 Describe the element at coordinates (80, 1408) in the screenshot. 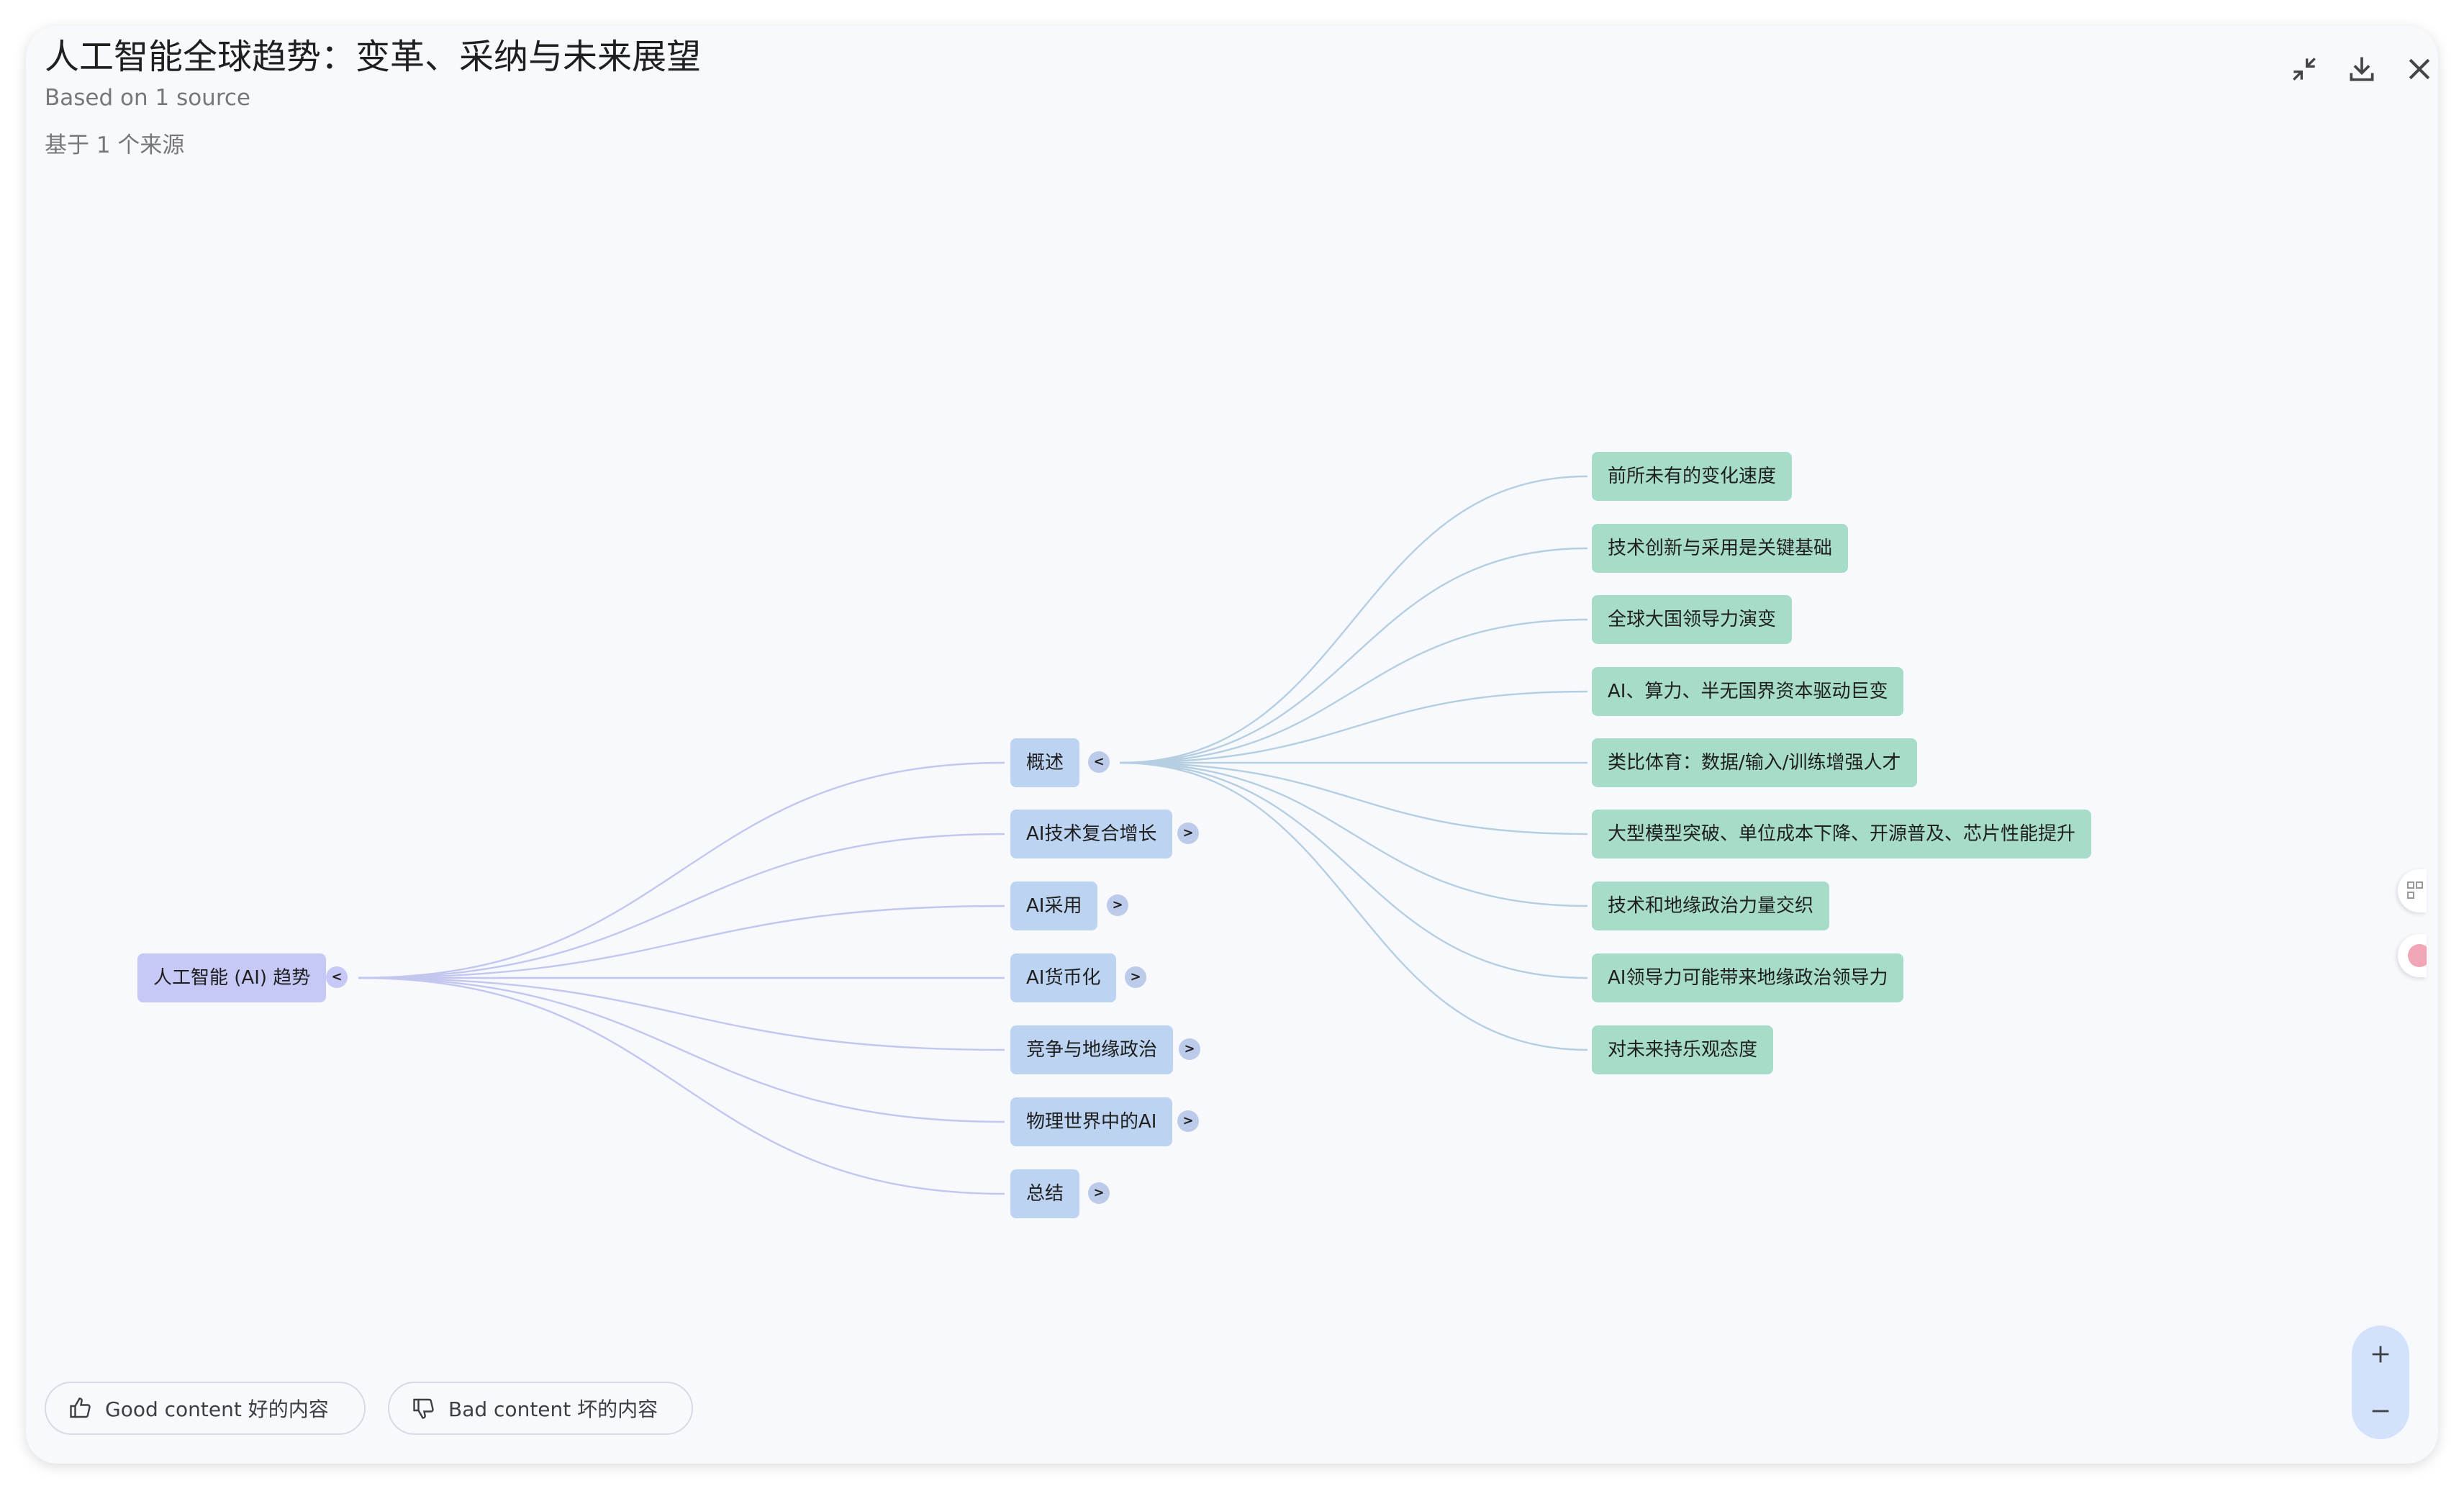

I see `thumbs-up-icon` at that location.